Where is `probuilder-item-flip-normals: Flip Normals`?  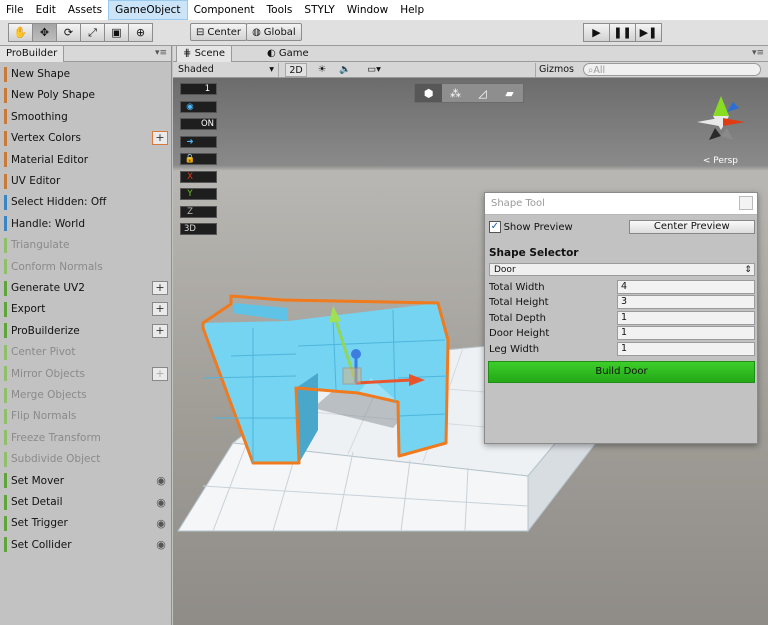 probuilder-item-flip-normals: Flip Normals is located at coordinates (86, 416).